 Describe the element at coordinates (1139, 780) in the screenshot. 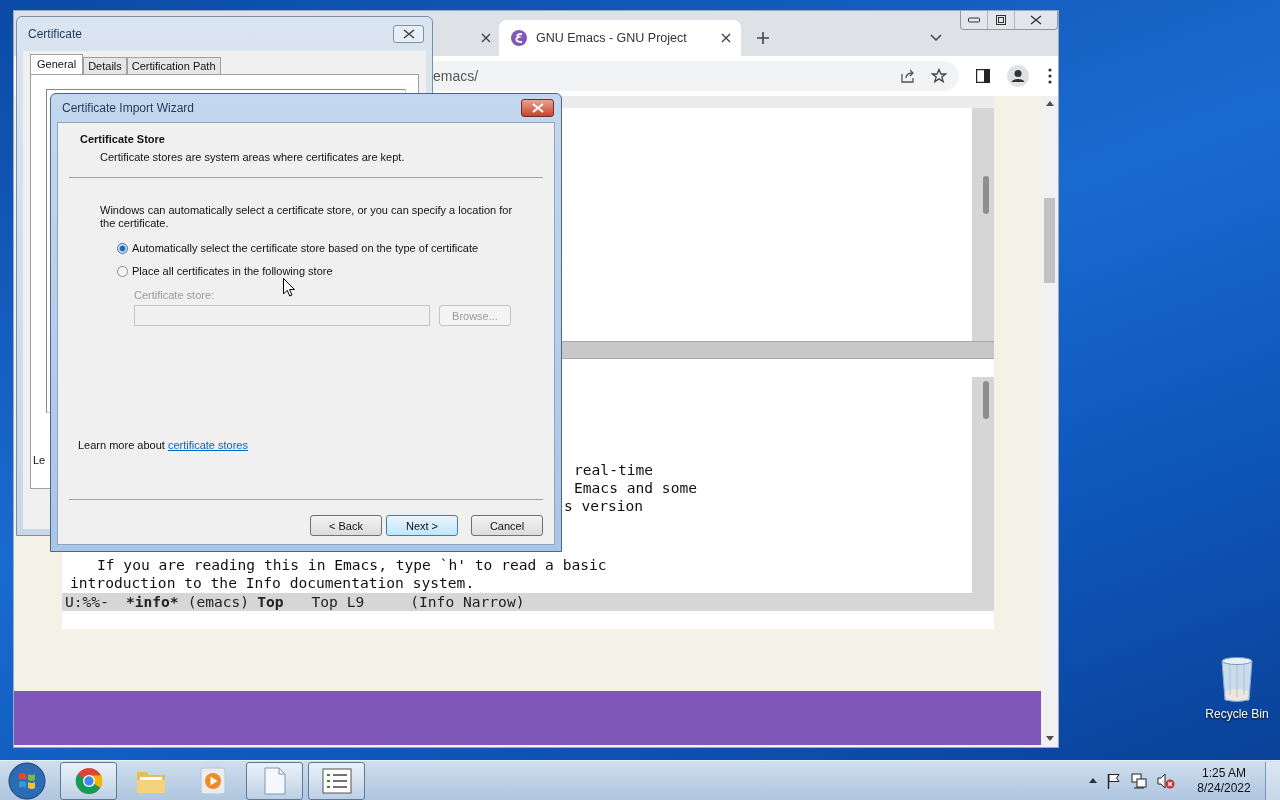

I see `network-icon` at that location.